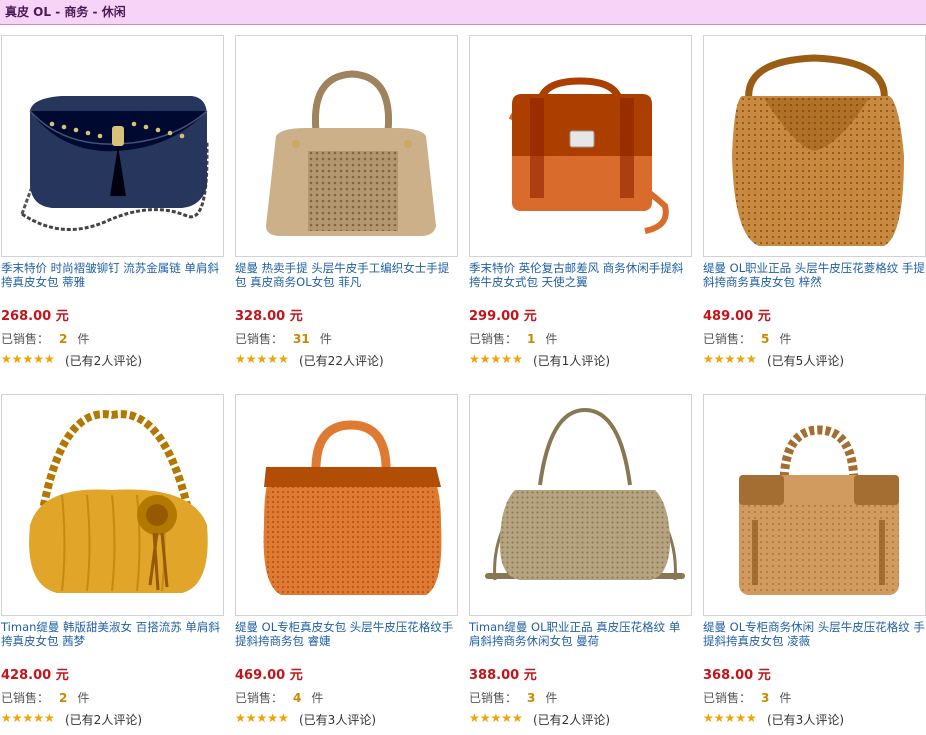 The width and height of the screenshot is (926, 735). Describe the element at coordinates (571, 361) in the screenshot. I see `reviews-link: (已有1人评论)` at that location.